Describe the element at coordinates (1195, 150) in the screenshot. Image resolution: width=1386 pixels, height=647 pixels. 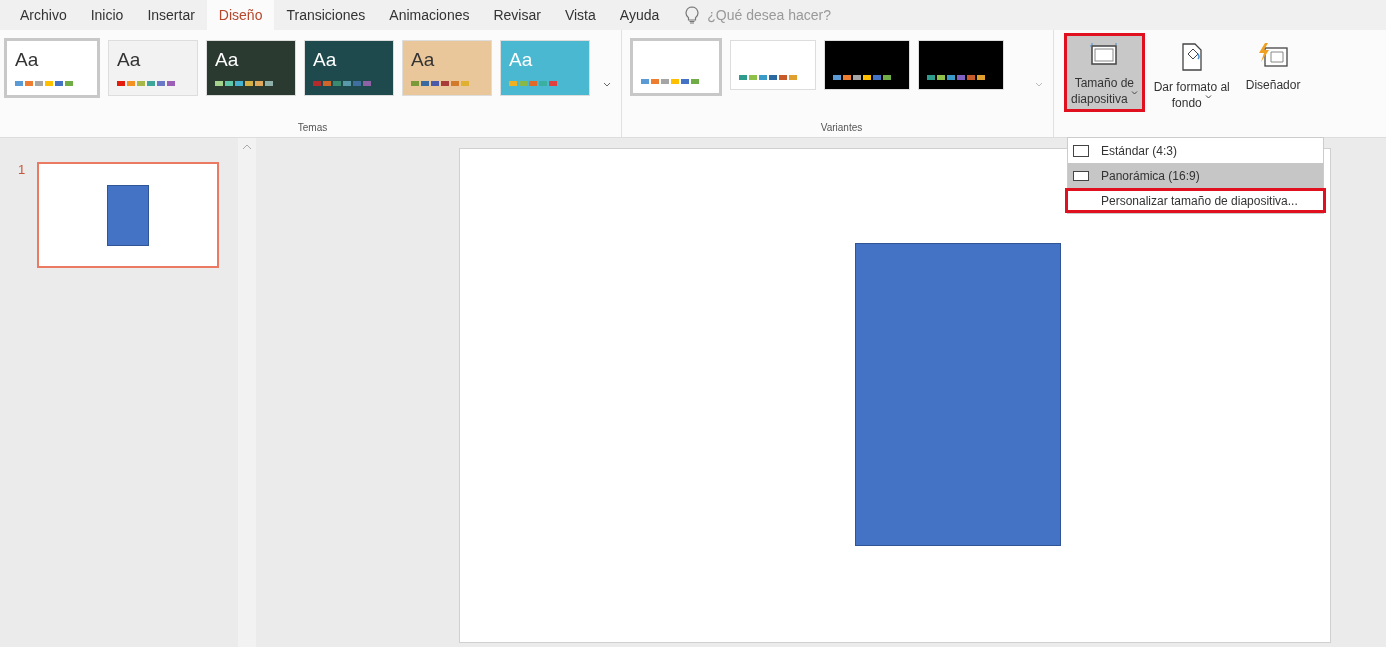
I see `menu-item: Estándar (4:3)` at that location.